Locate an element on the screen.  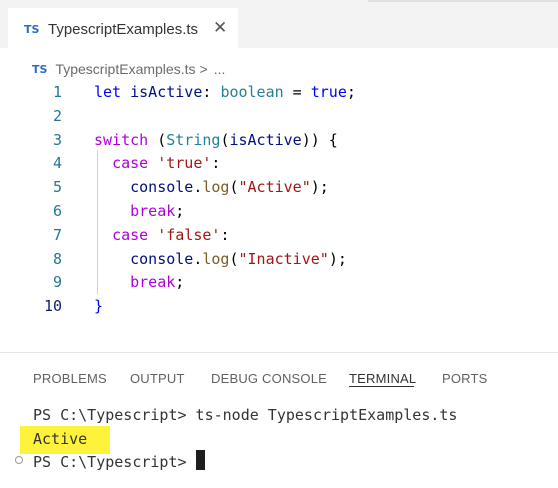
line-number: 1 is located at coordinates (57, 92).